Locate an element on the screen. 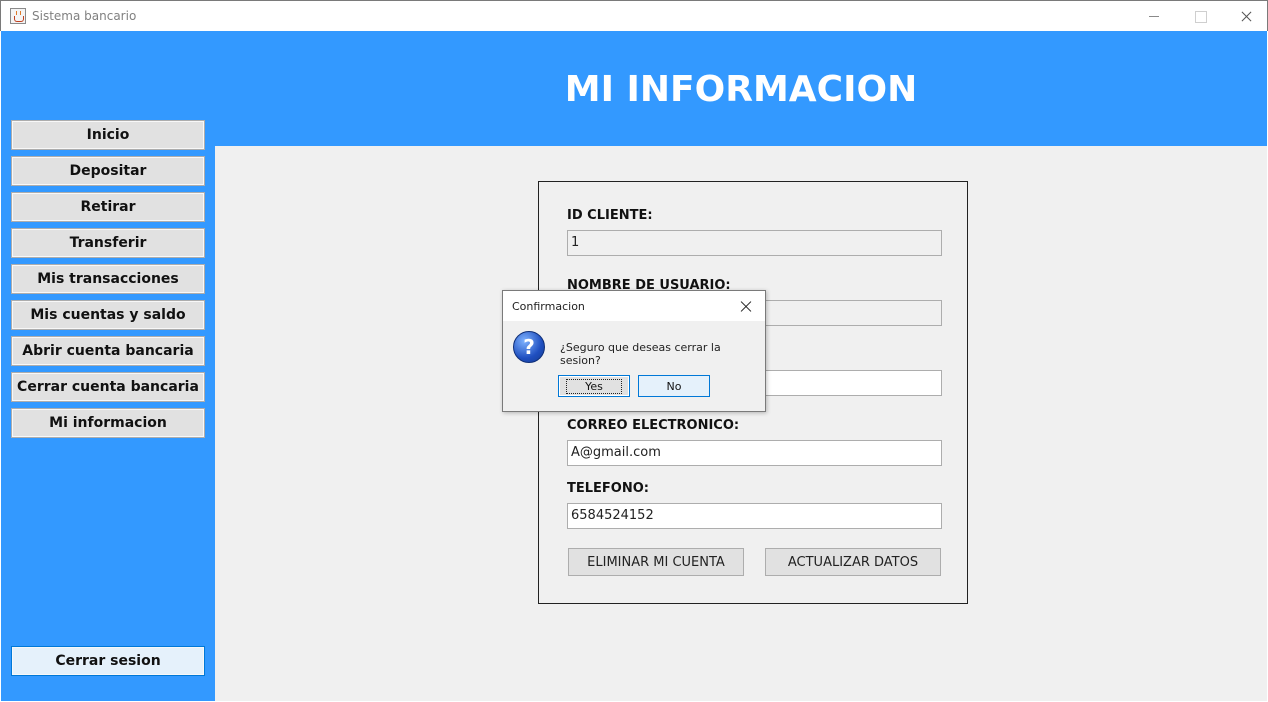  phone-field: 6584524152 is located at coordinates (754, 516).